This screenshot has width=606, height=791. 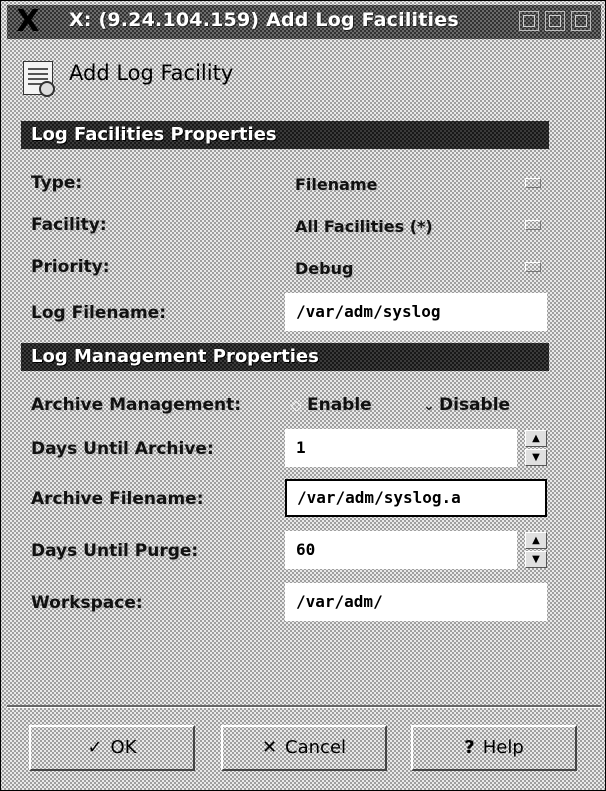 I want to click on cancel-button: ✕ Cancel, so click(x=304, y=748).